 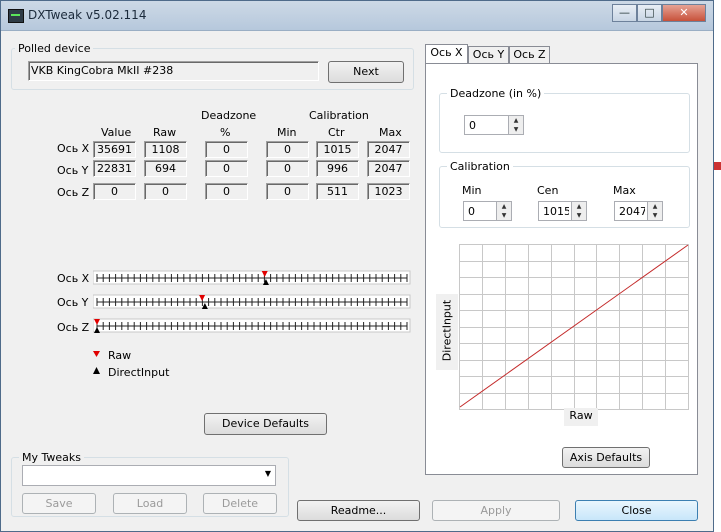 I want to click on axis-label: Ось Y, so click(x=73, y=170).